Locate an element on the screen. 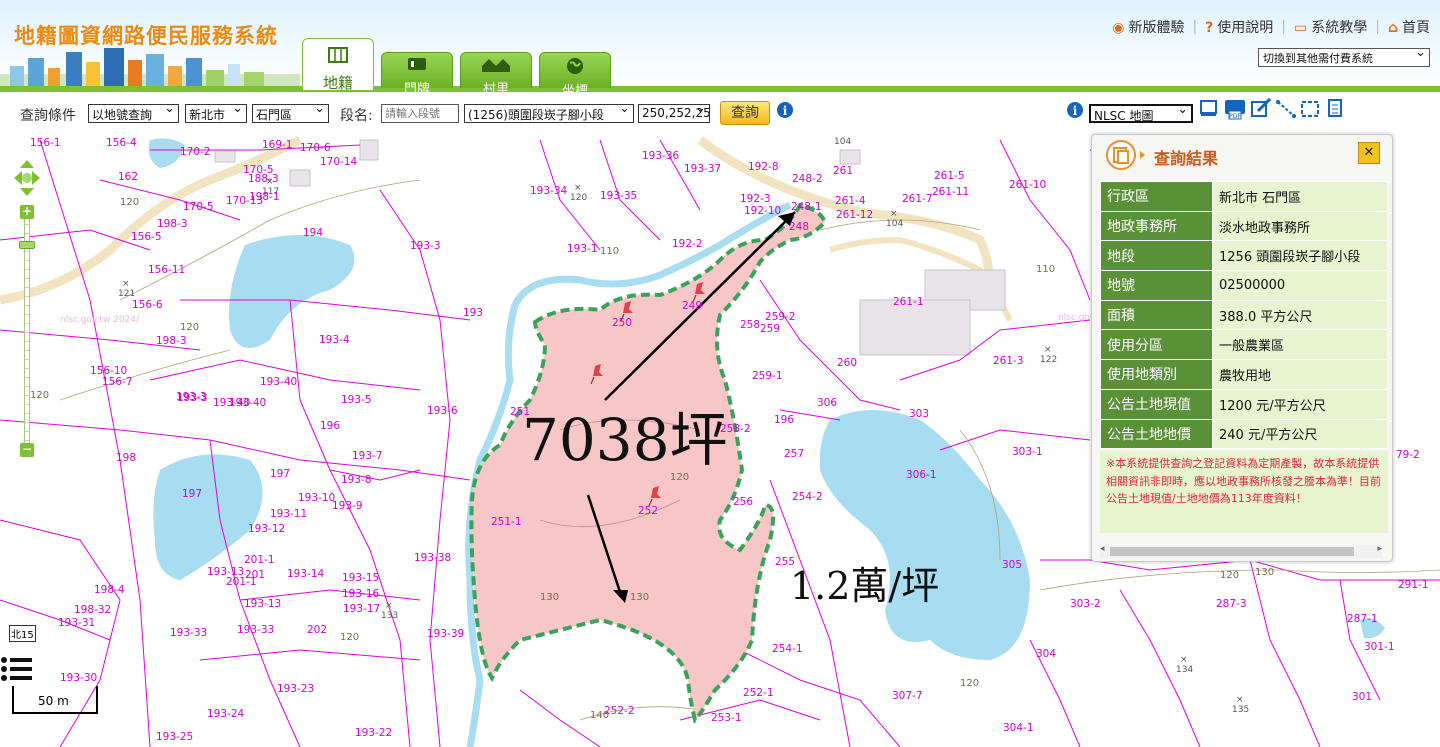  water-lake is located at coordinates (924, 535).